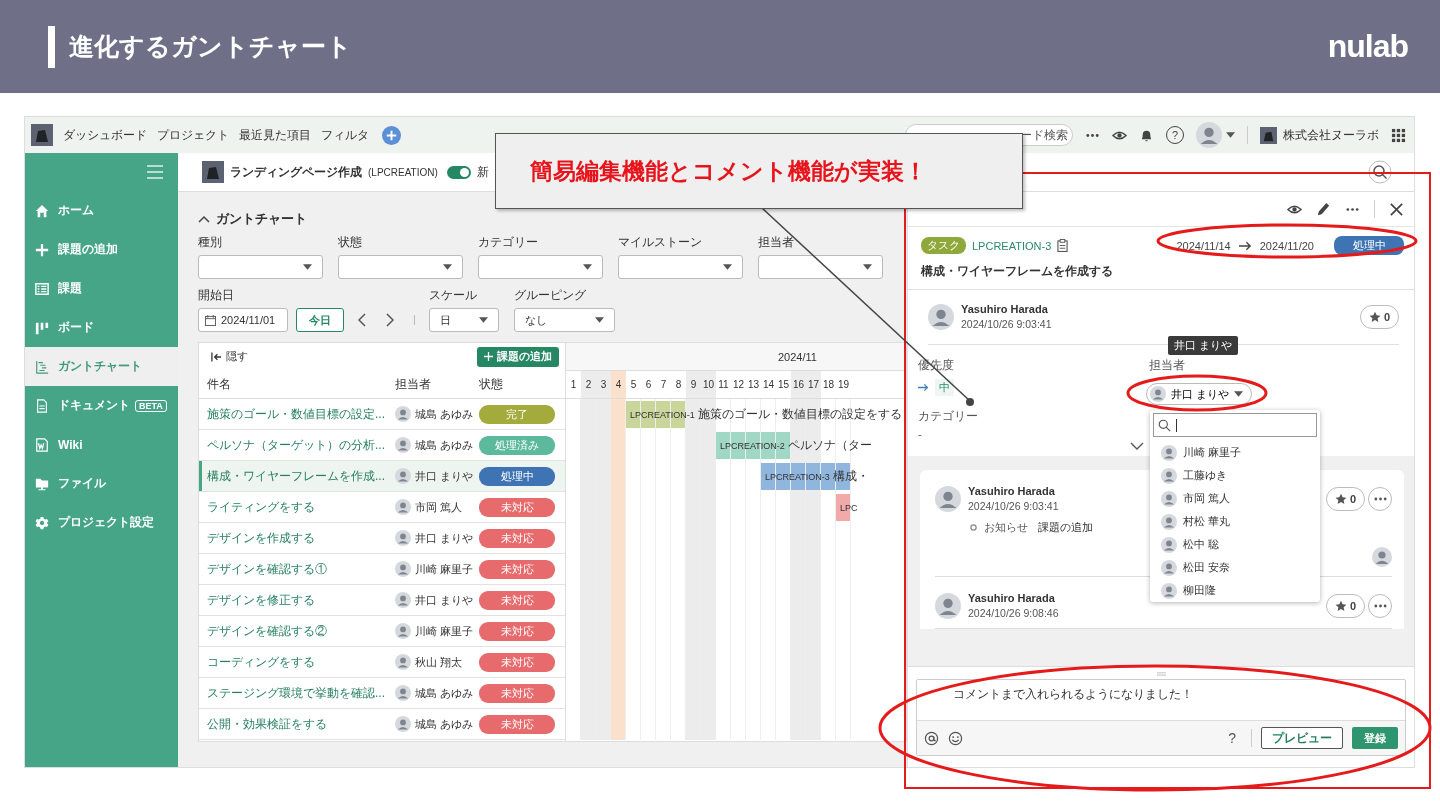 Image resolution: width=1440 pixels, height=810 pixels. What do you see at coordinates (210, 242) in the screenshot?
I see `filter-label: 種別` at bounding box center [210, 242].